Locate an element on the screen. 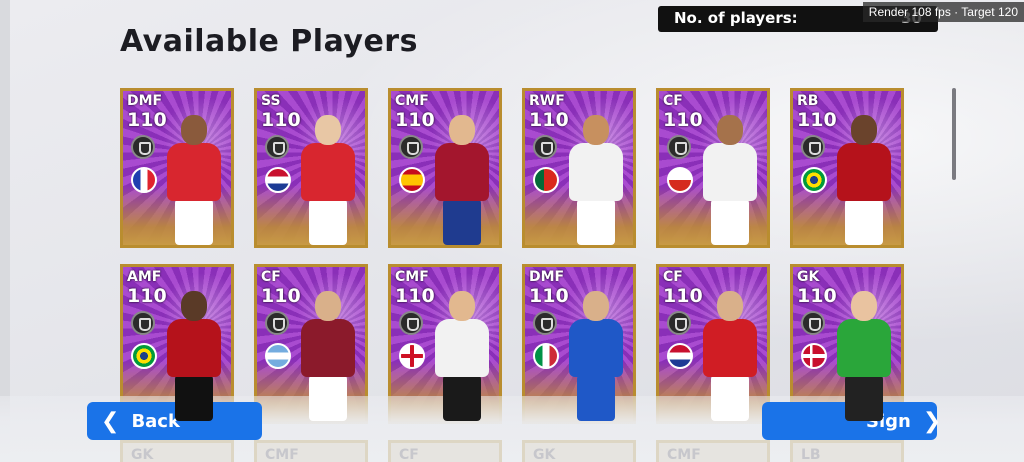 The image size is (1024, 462). scrollbar is located at coordinates (954, 134).